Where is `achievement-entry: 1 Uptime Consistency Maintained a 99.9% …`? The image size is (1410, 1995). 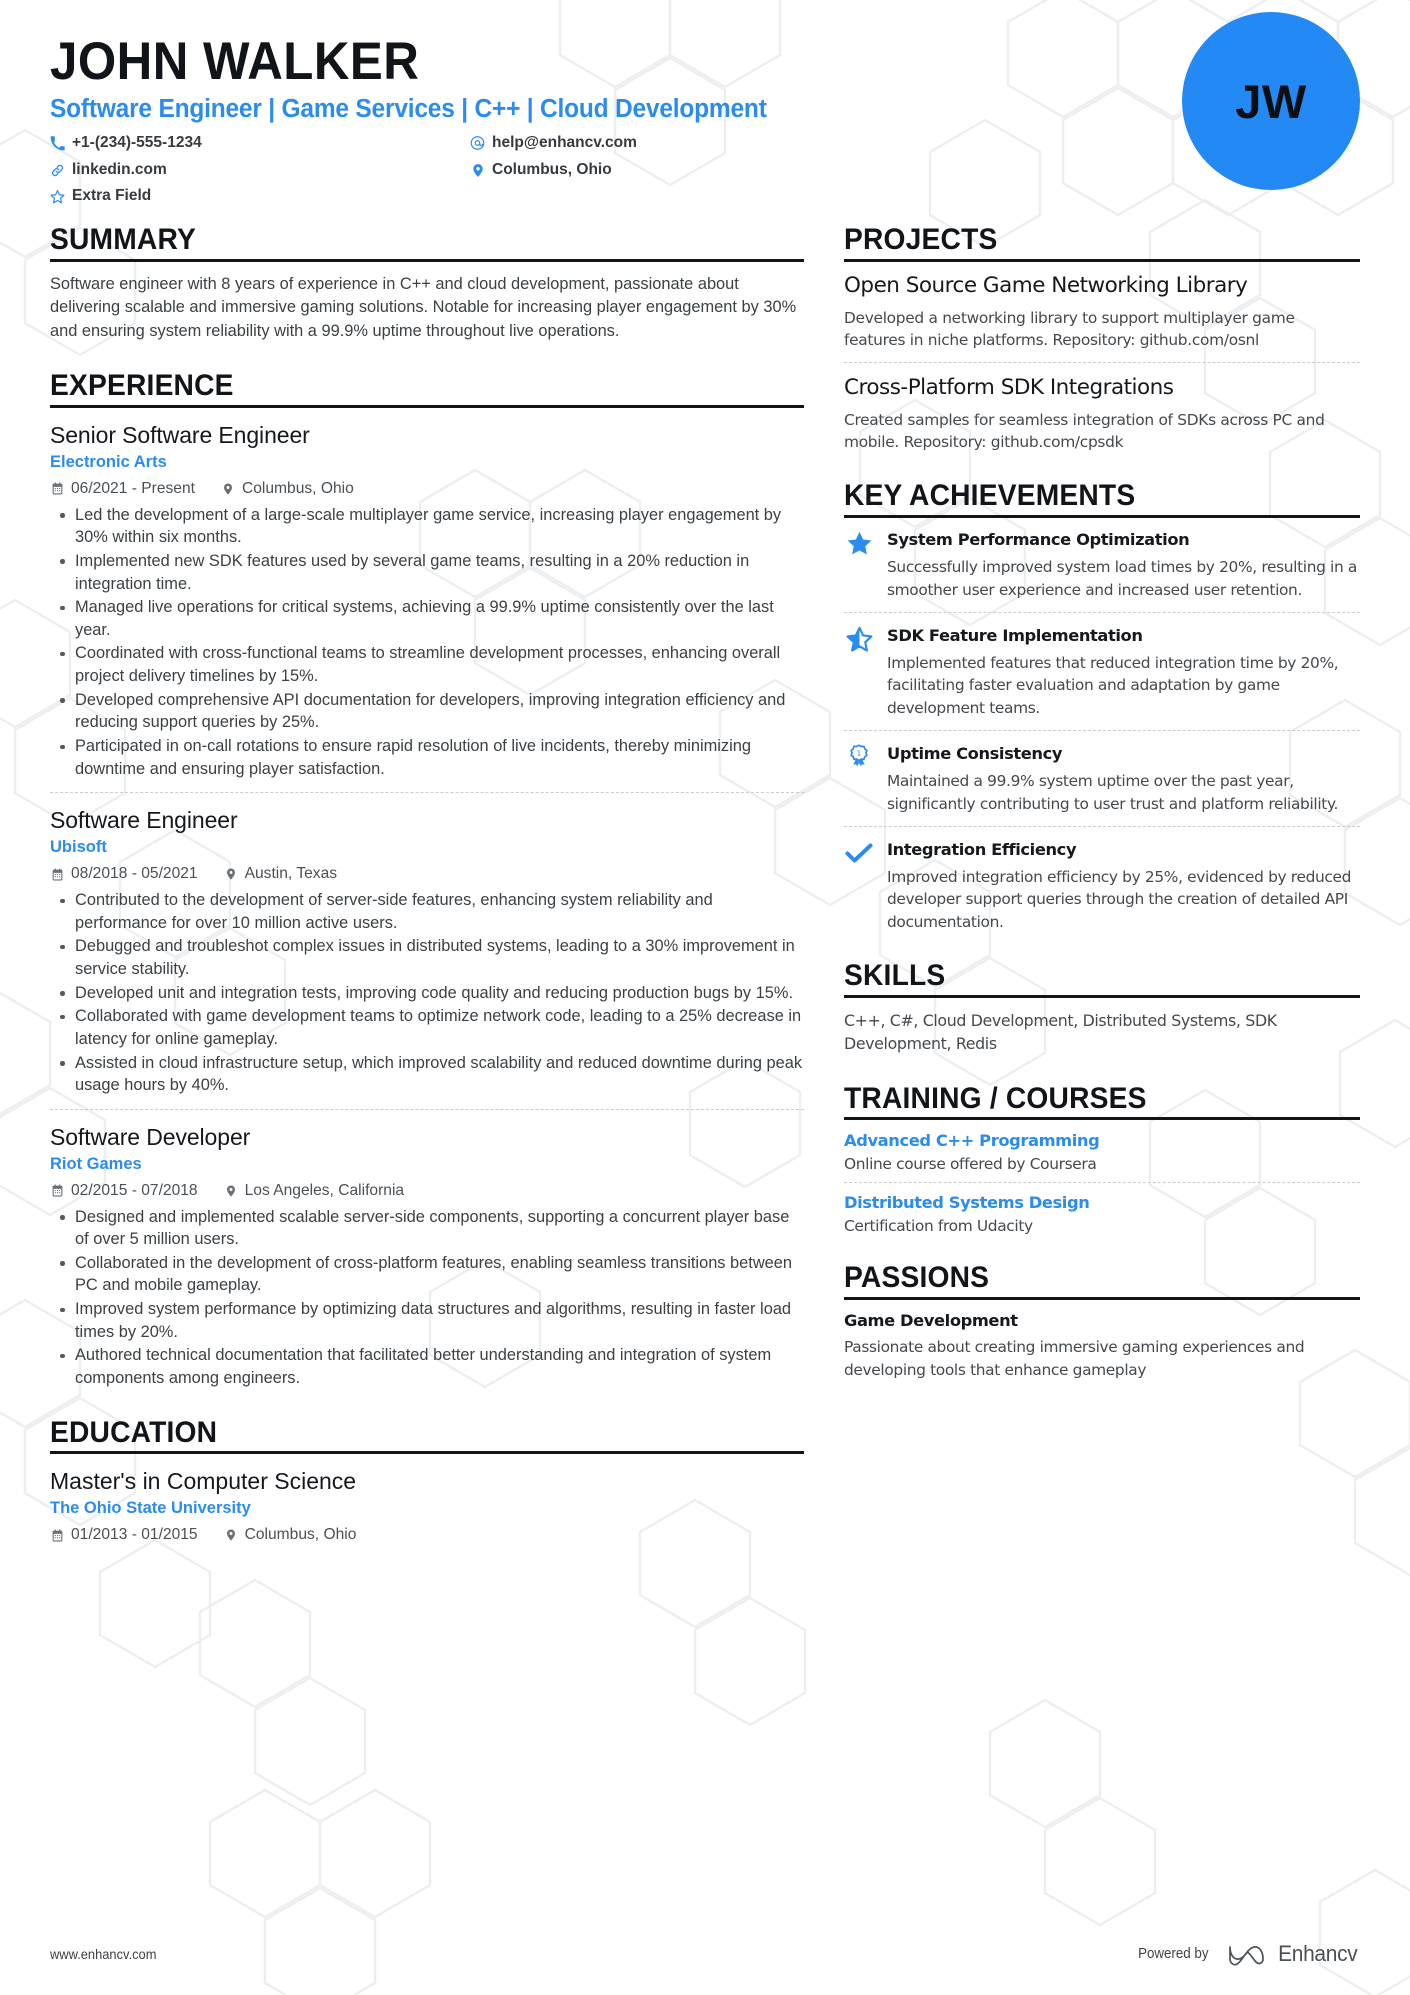 achievement-entry: 1 Uptime Consistency Maintained a 99.9% … is located at coordinates (1102, 772).